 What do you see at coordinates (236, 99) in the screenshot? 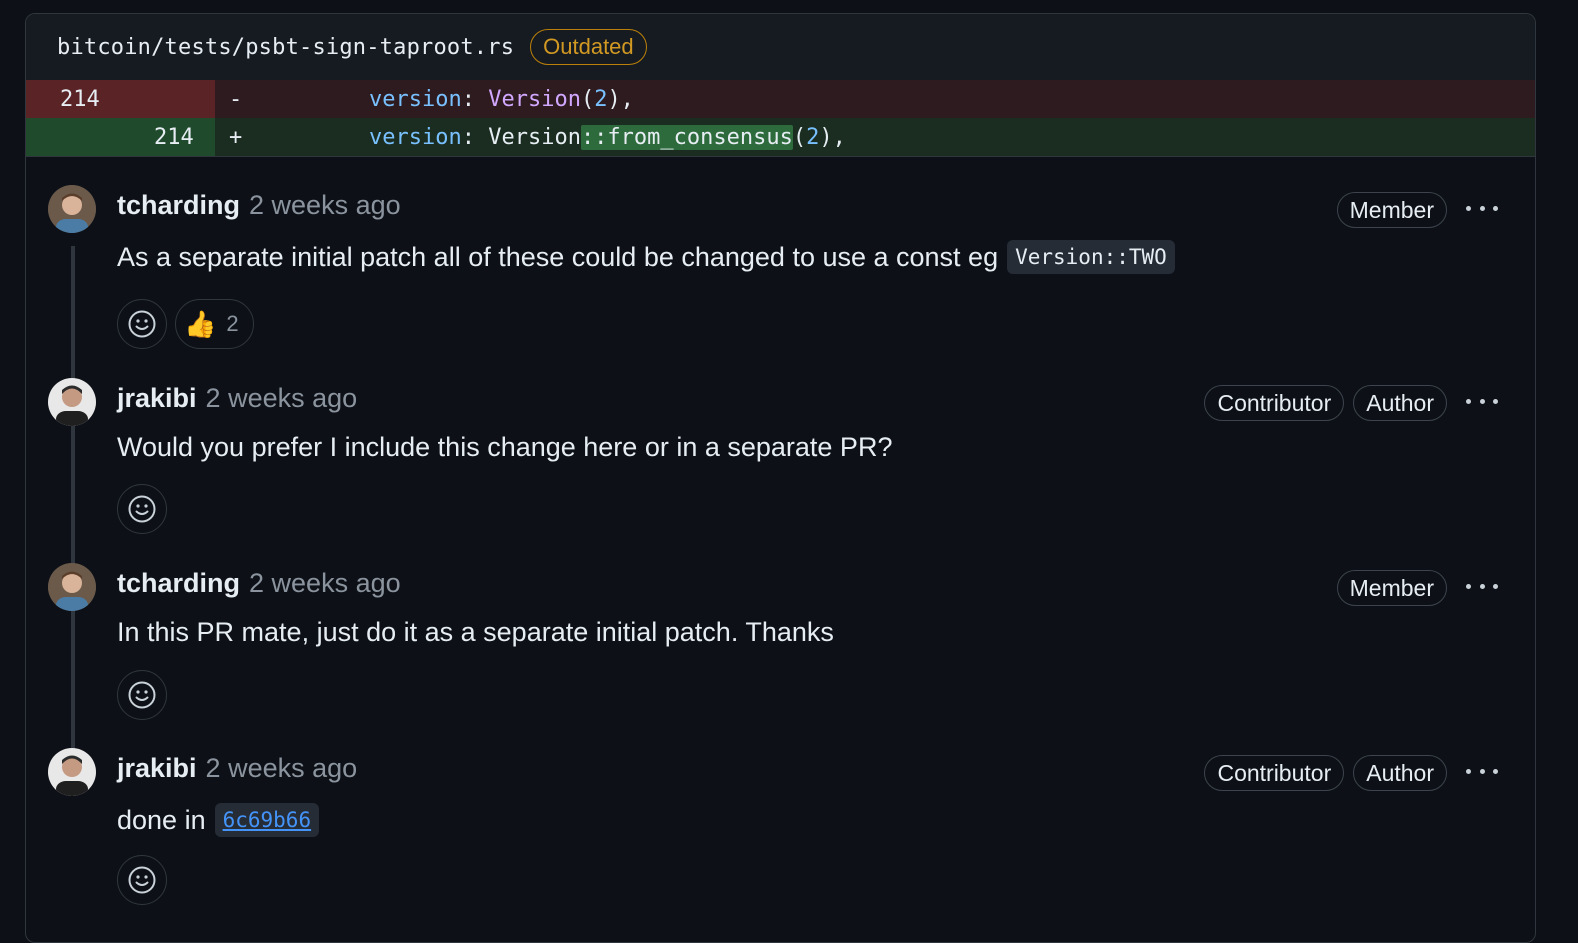
I see `deletion-marker: -` at bounding box center [236, 99].